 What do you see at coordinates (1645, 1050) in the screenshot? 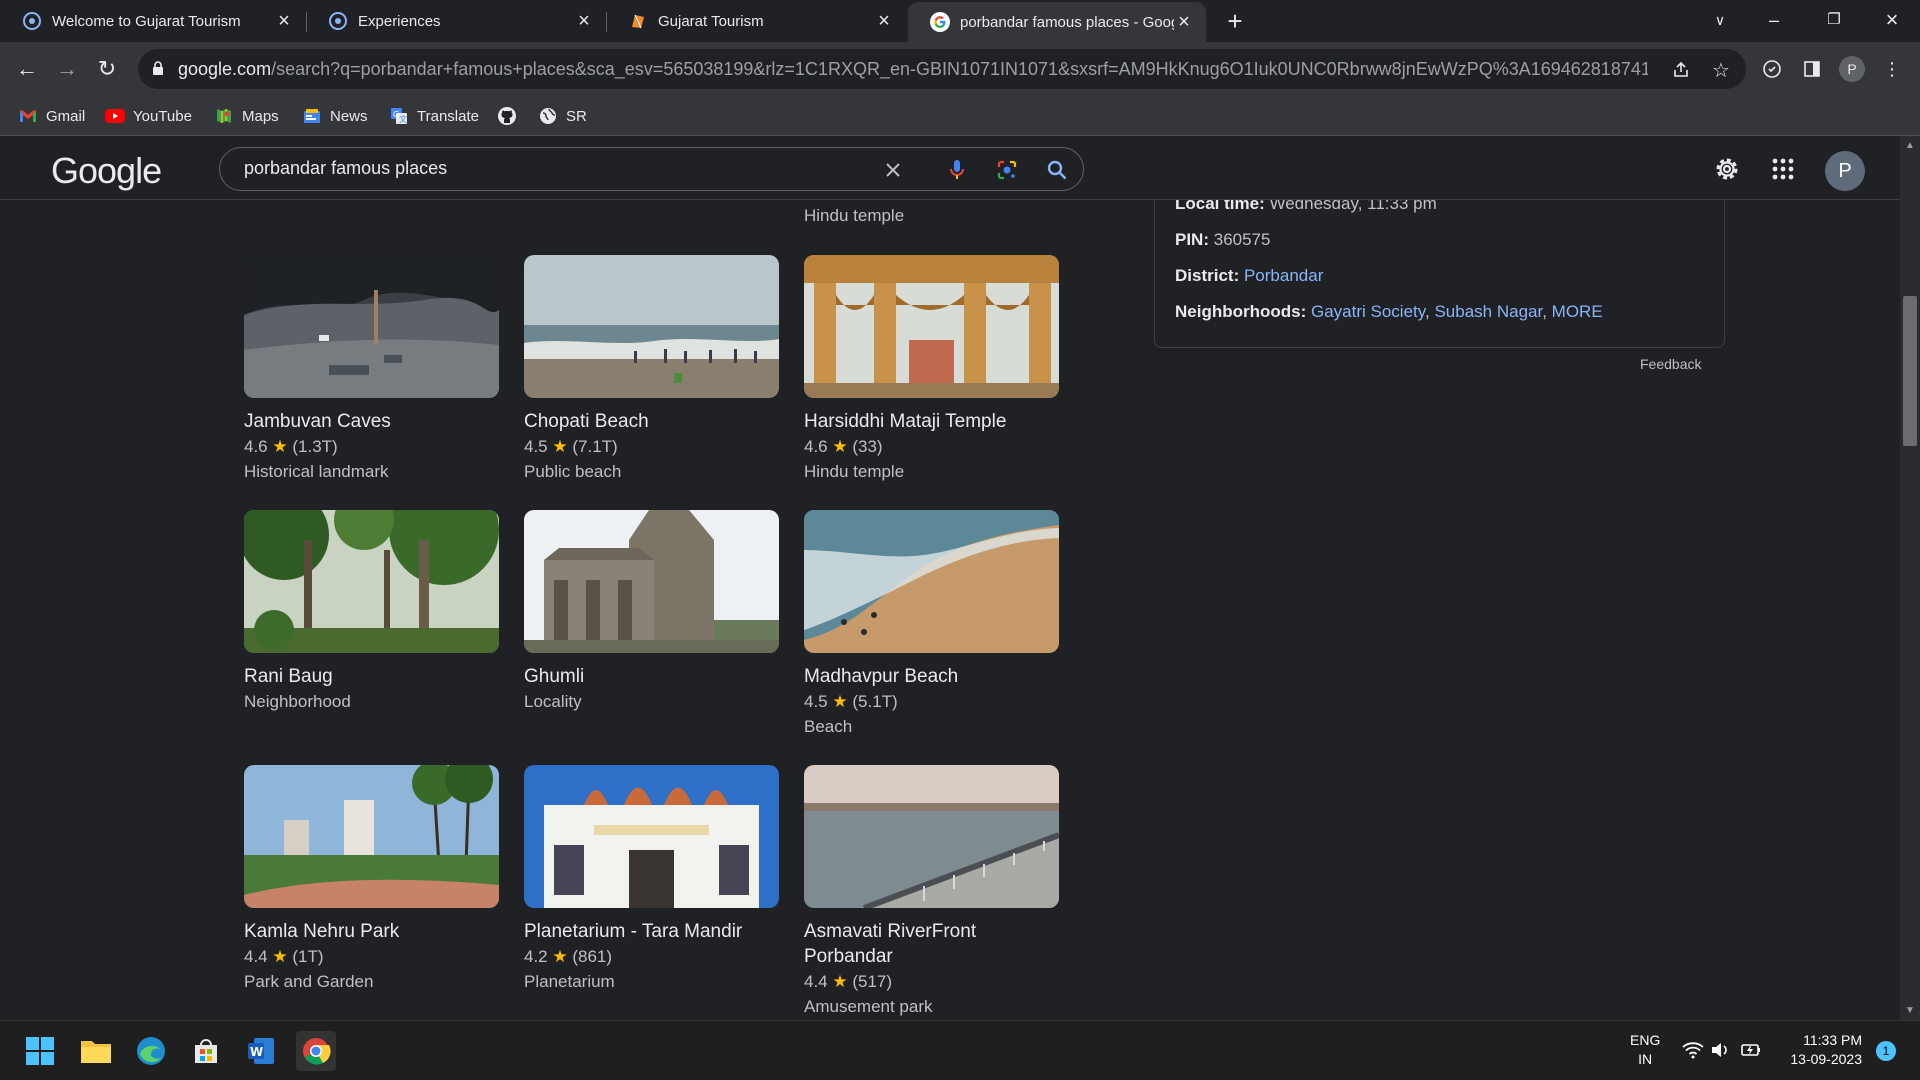
I see `language-indicator: ENG IN` at bounding box center [1645, 1050].